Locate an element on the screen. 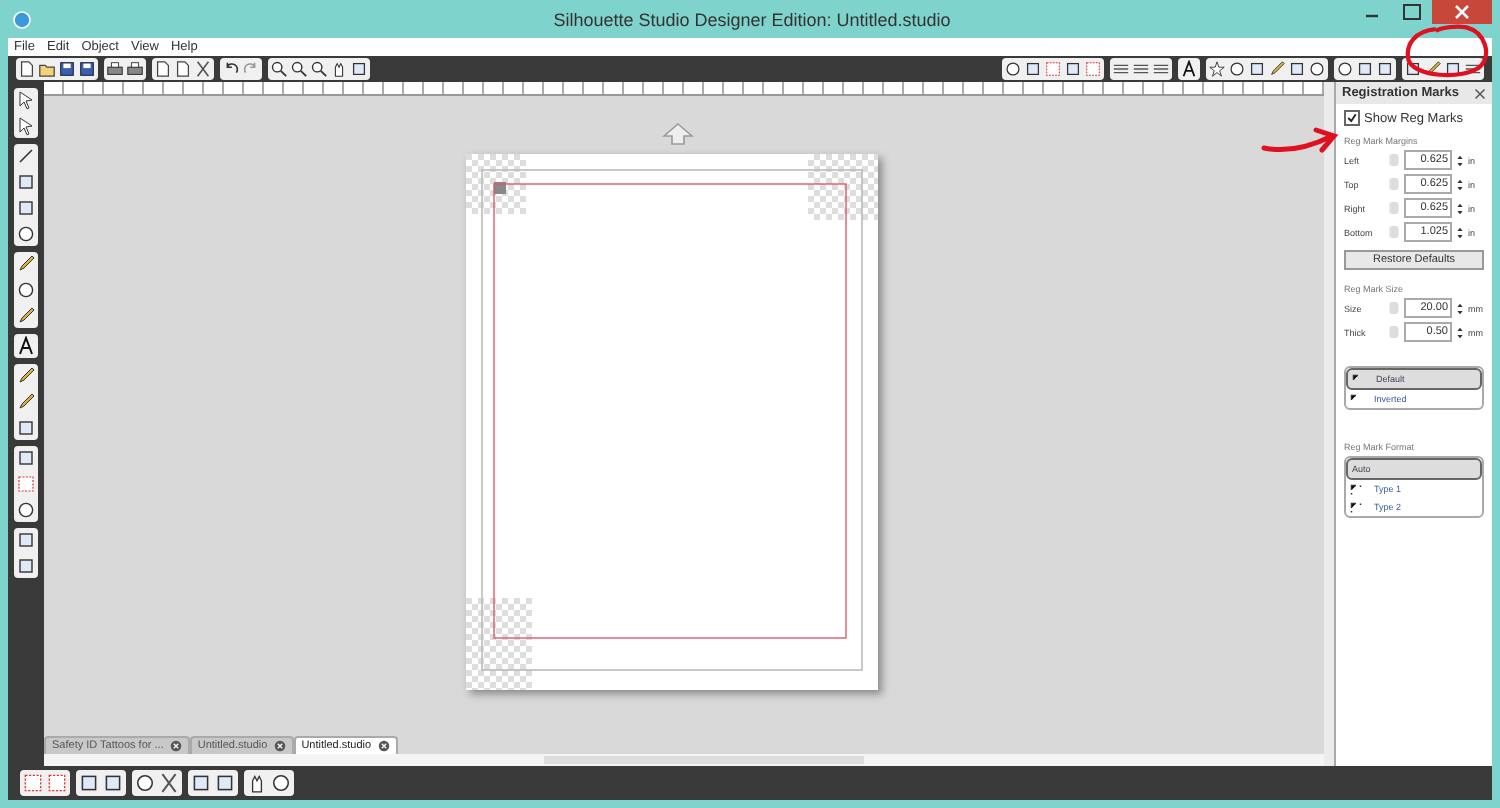 The image size is (1500, 808). horizontal-scrollbar is located at coordinates (684, 760).